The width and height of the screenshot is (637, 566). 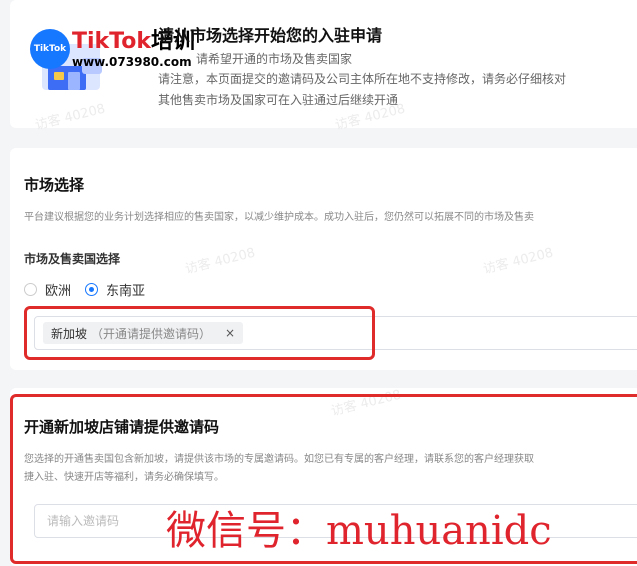 What do you see at coordinates (126, 291) in the screenshot?
I see `radio-label: 东南亚` at bounding box center [126, 291].